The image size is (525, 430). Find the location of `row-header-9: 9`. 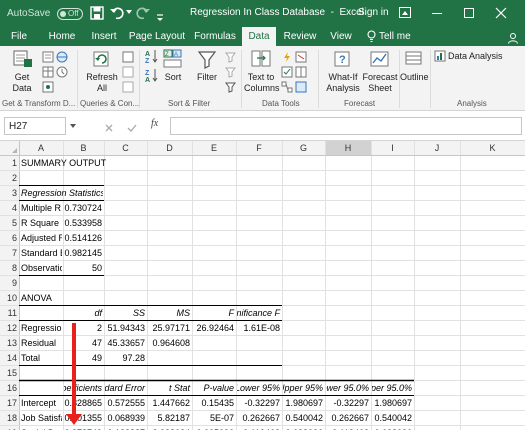

row-header-9: 9 is located at coordinates (14, 283).